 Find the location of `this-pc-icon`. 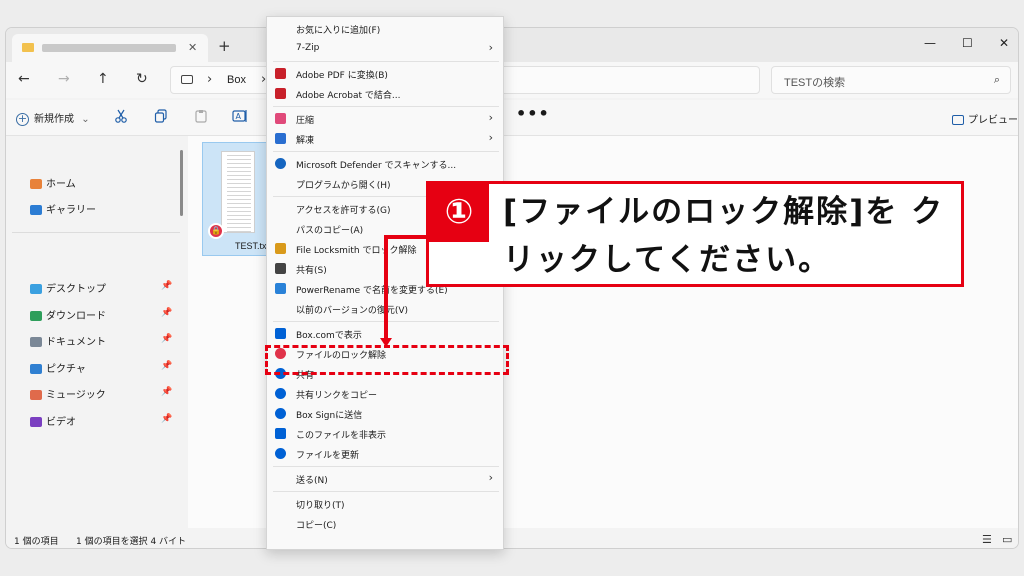

this-pc-icon is located at coordinates (187, 79).